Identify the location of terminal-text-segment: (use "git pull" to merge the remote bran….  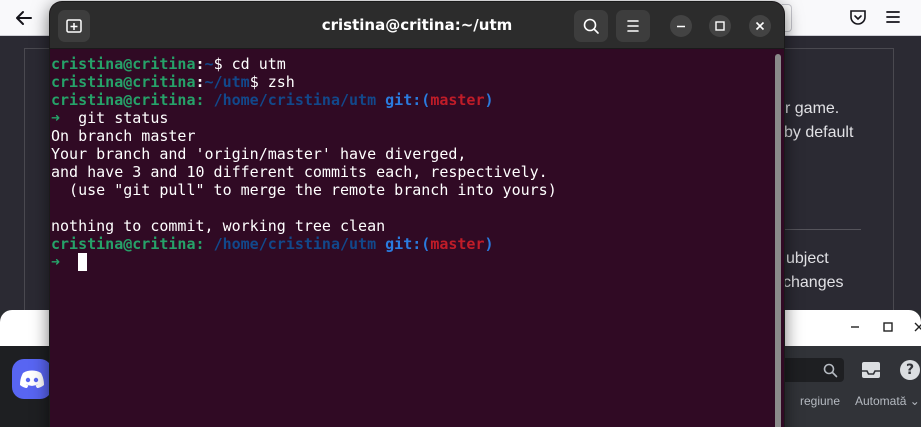
(304, 190).